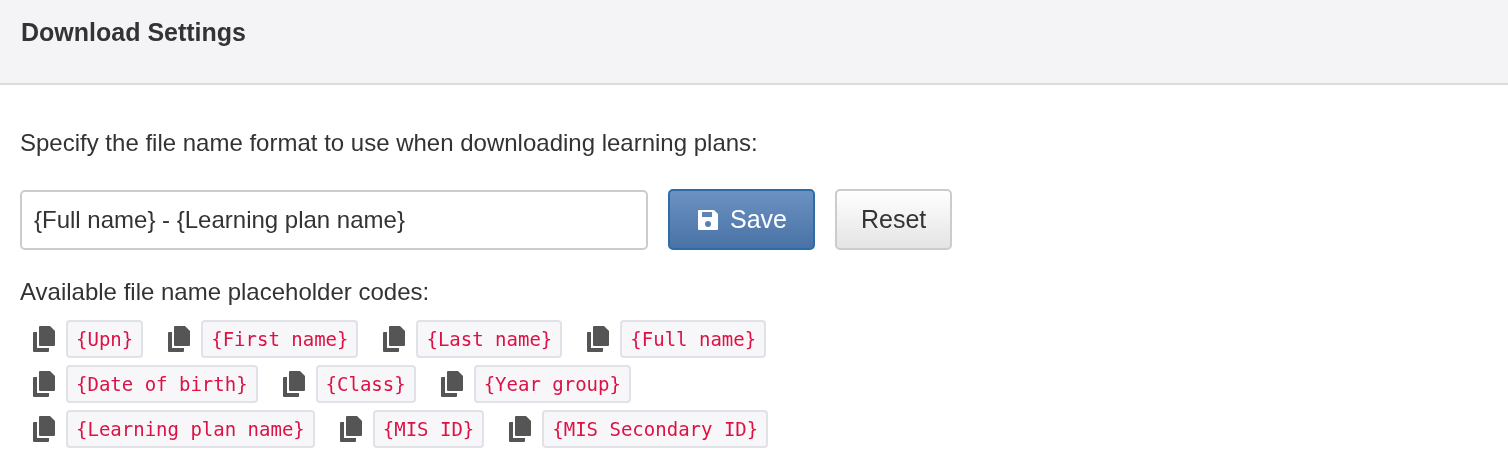 The width and height of the screenshot is (1508, 474). What do you see at coordinates (133, 32) in the screenshot?
I see `panel-title: Download Settings` at bounding box center [133, 32].